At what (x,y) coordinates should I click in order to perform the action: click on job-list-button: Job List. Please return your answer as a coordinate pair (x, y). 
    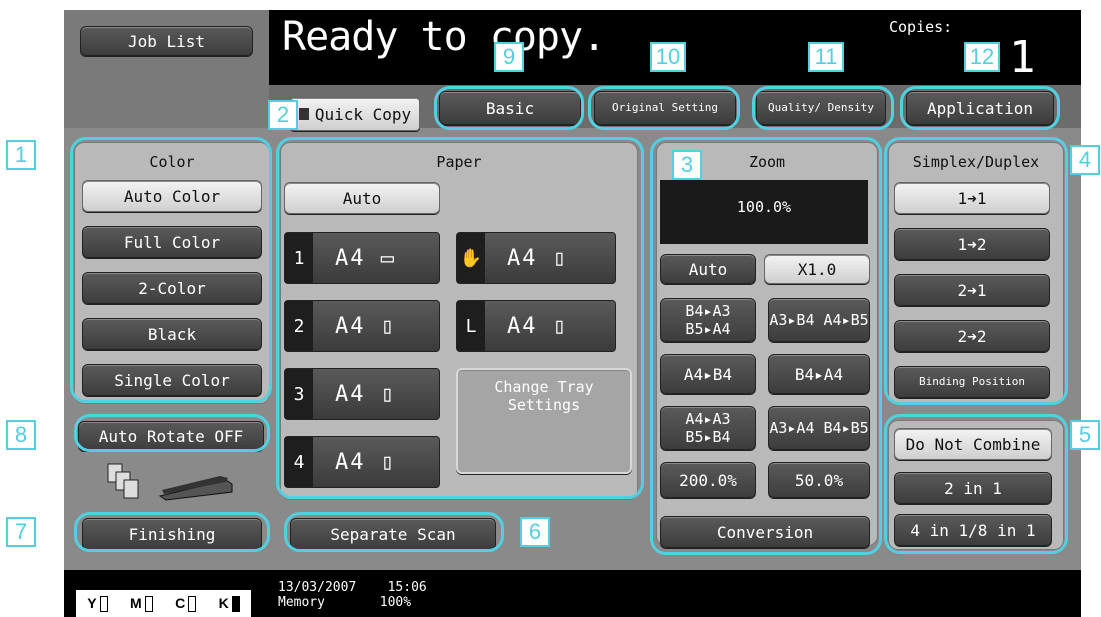
    Looking at the image, I should click on (166, 41).